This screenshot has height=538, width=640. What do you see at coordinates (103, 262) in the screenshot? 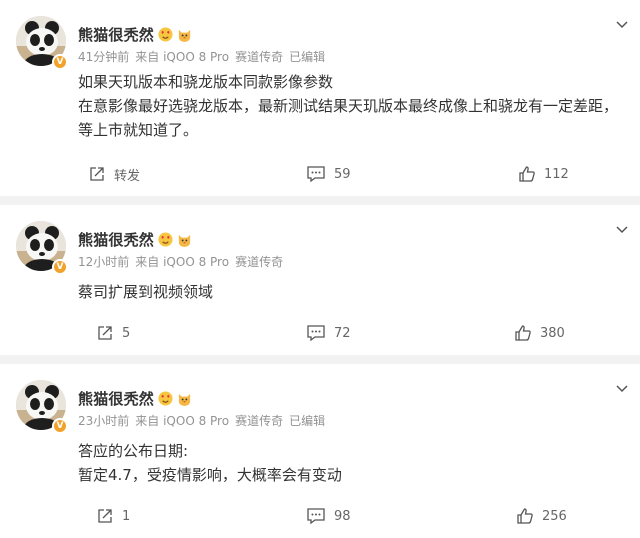
I see `post-time: 12小时前` at bounding box center [103, 262].